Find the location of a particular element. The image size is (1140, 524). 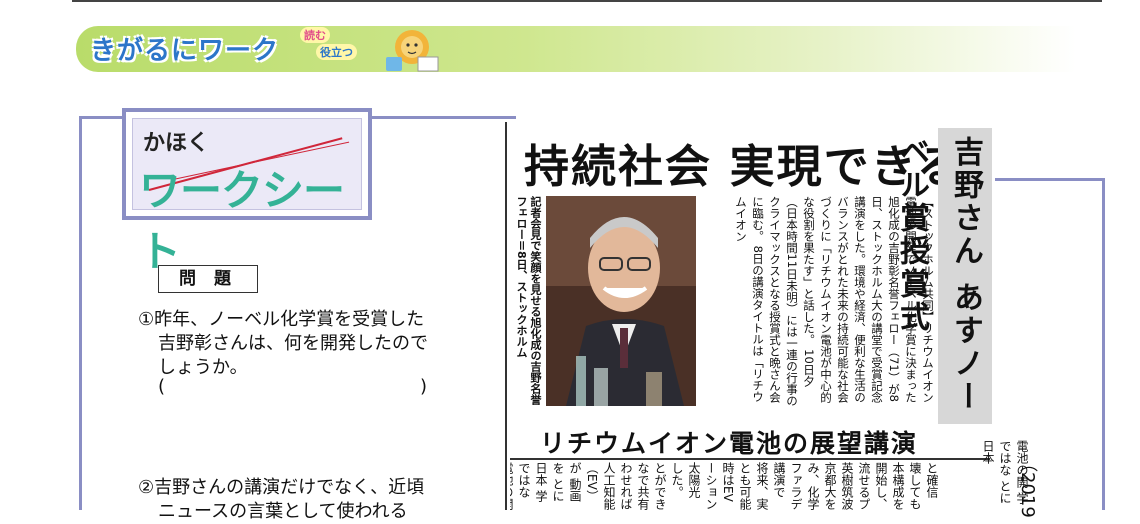

blank-close: ) is located at coordinates (424, 386).